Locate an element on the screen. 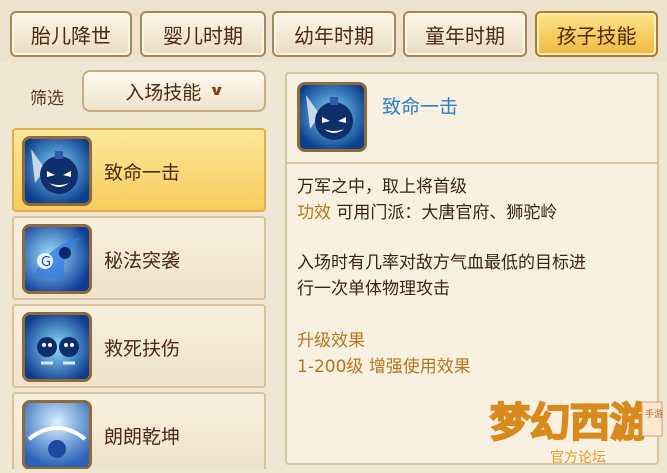 The height and width of the screenshot is (473, 667). filter-label: 筛选 is located at coordinates (47, 99).